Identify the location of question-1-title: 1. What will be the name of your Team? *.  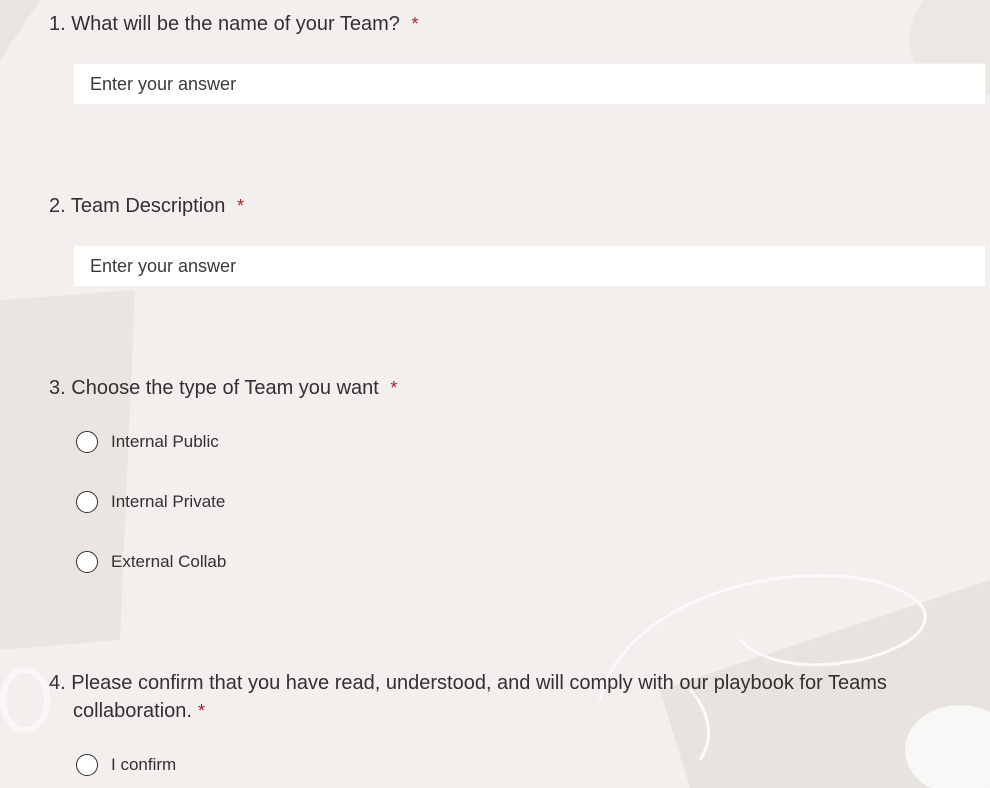
(234, 24).